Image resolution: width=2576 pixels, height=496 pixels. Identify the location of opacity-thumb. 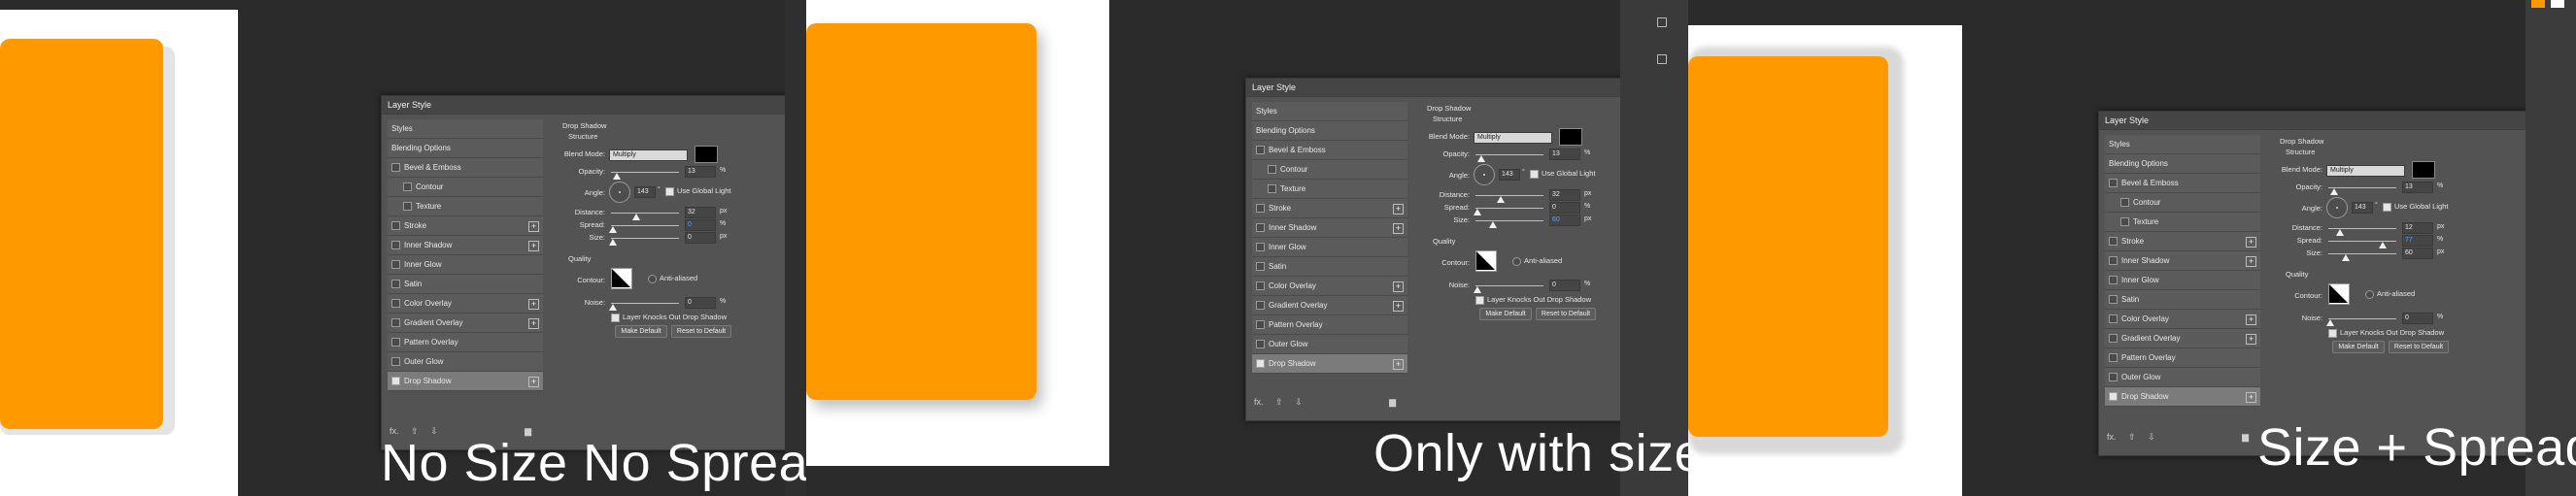
(1481, 158).